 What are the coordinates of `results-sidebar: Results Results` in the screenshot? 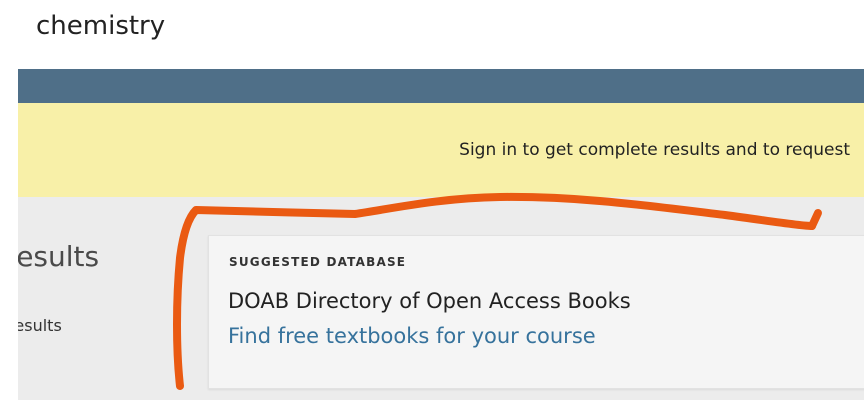 It's located at (98, 298).